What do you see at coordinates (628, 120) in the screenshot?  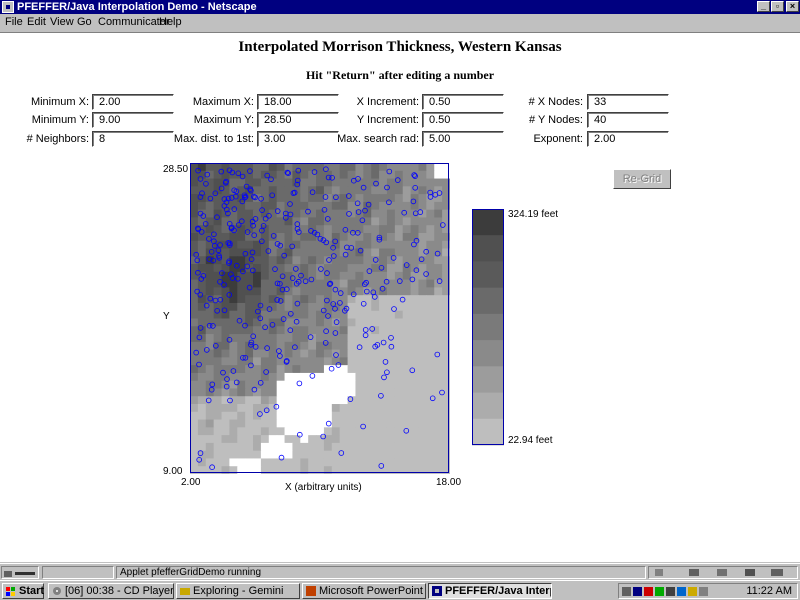 I see `y-nodes-input` at bounding box center [628, 120].